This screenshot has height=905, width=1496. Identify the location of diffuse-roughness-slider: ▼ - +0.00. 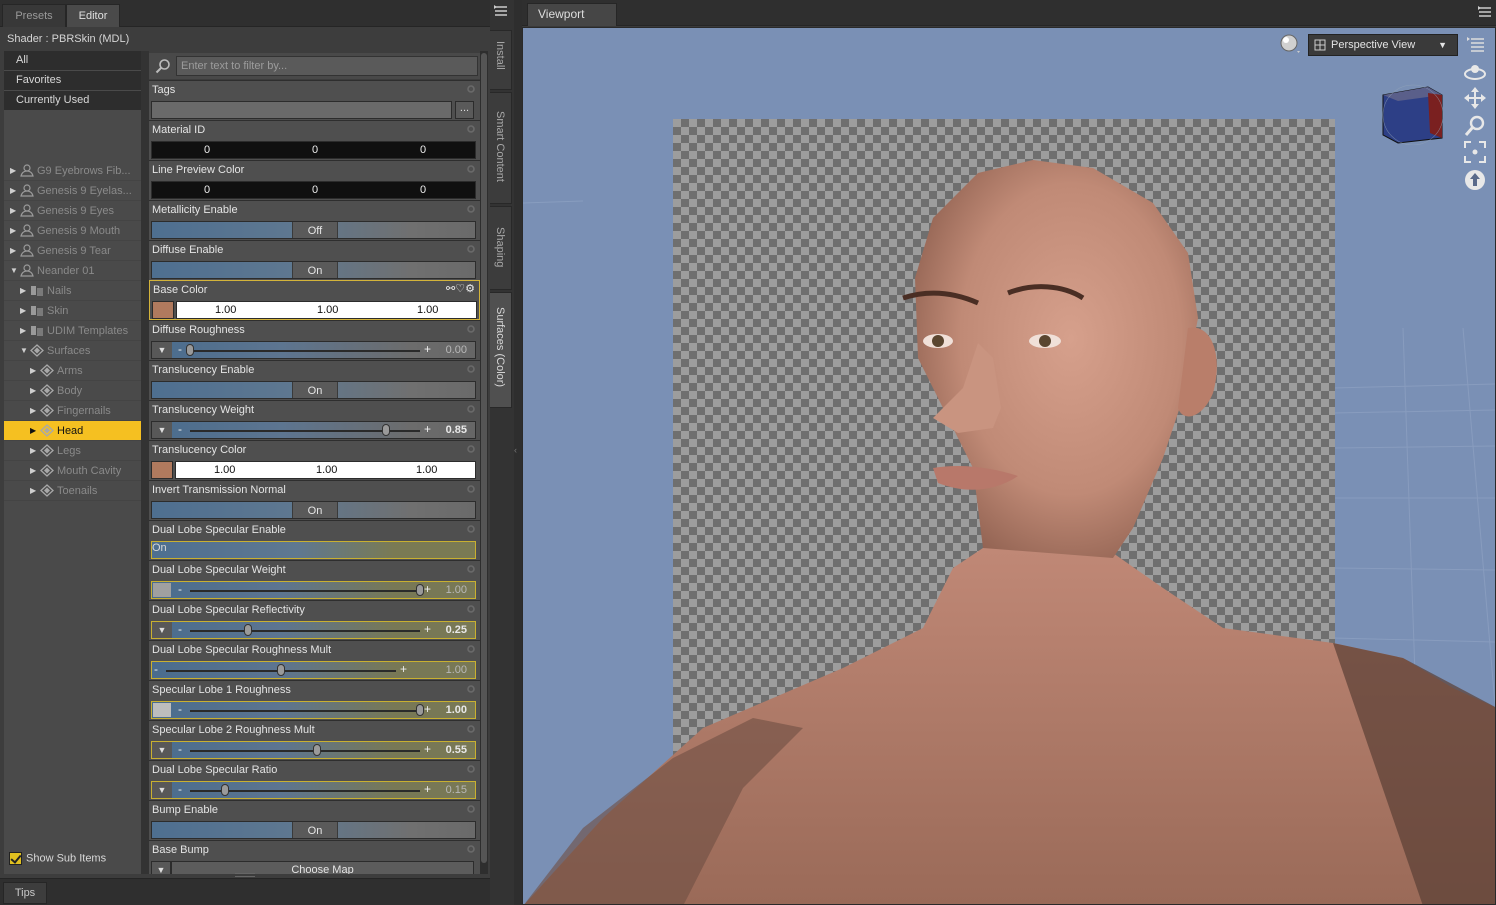
(313, 350).